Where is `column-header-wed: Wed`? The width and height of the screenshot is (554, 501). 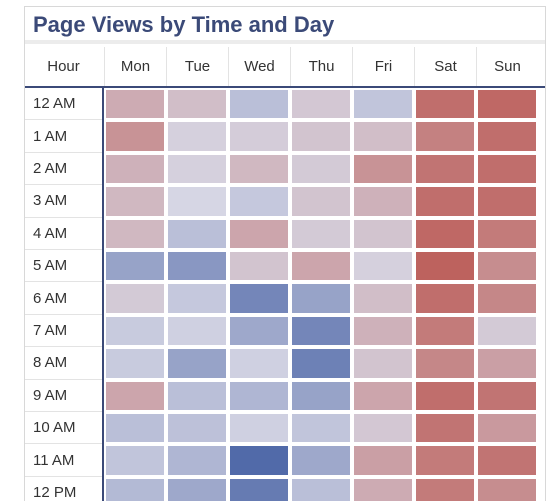
column-header-wed: Wed is located at coordinates (259, 66).